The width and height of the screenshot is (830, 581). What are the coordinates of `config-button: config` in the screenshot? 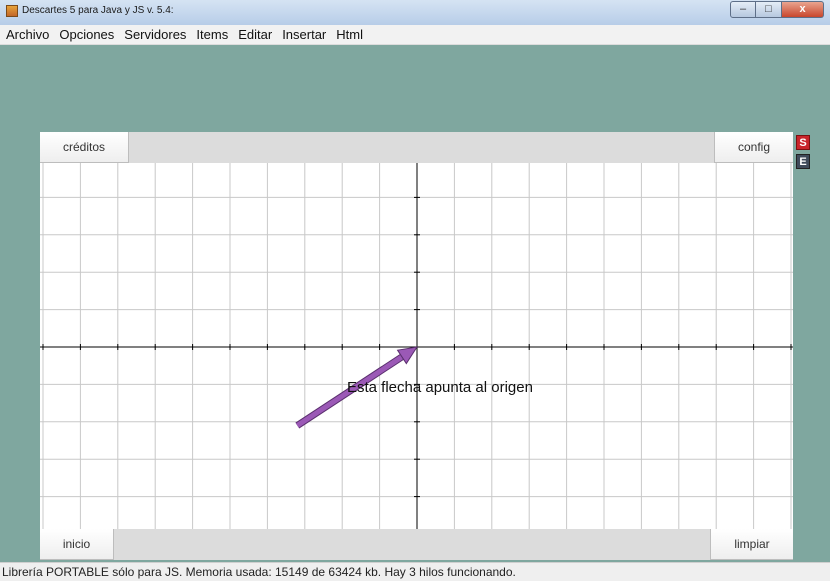 It's located at (753, 147).